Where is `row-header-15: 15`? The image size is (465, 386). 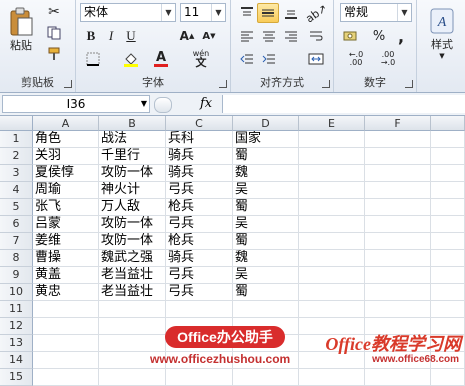 row-header-15: 15 is located at coordinates (16, 377).